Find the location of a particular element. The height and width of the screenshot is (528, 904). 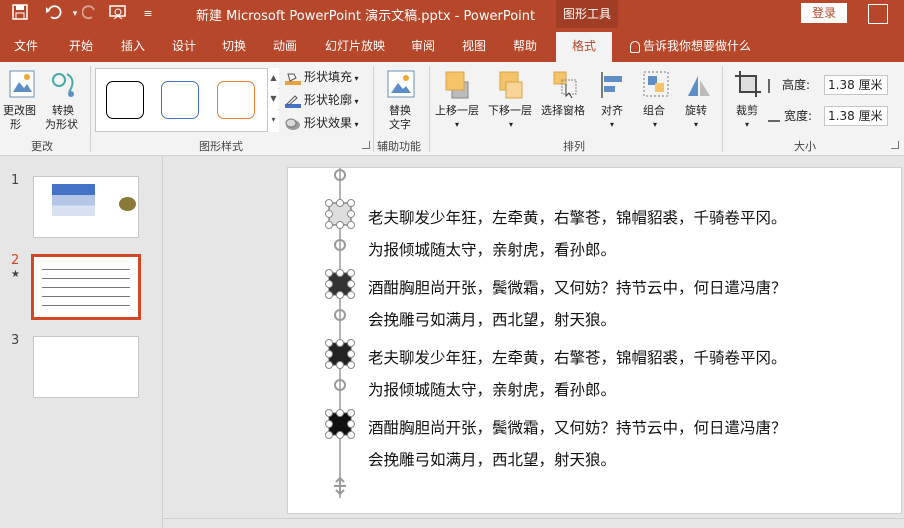

shape-fill-button: 形状填充 ▾ is located at coordinates (322, 78).